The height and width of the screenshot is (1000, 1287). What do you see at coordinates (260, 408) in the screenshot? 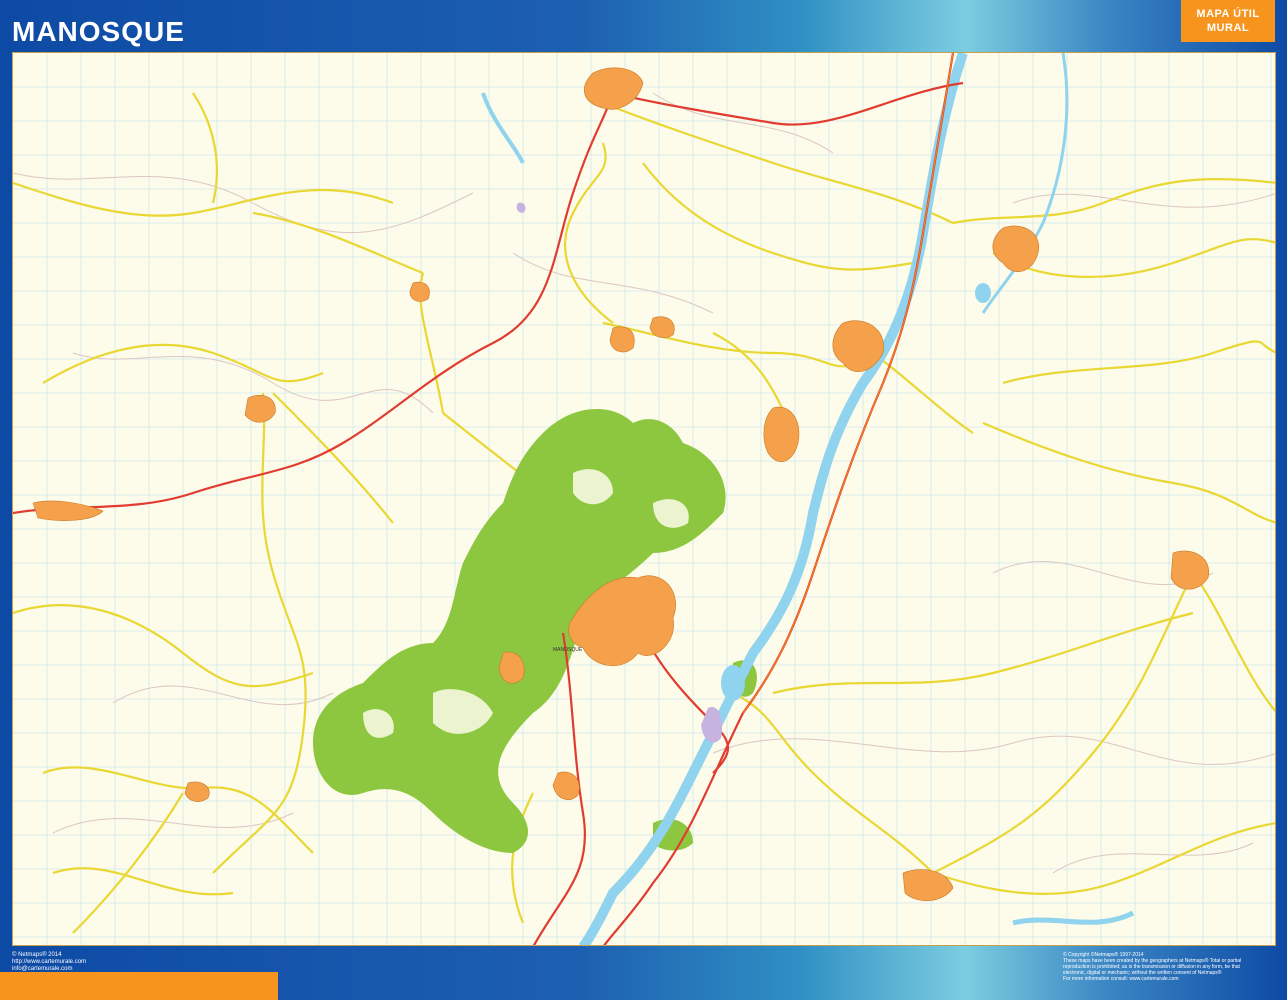
I see `urban-west` at bounding box center [260, 408].